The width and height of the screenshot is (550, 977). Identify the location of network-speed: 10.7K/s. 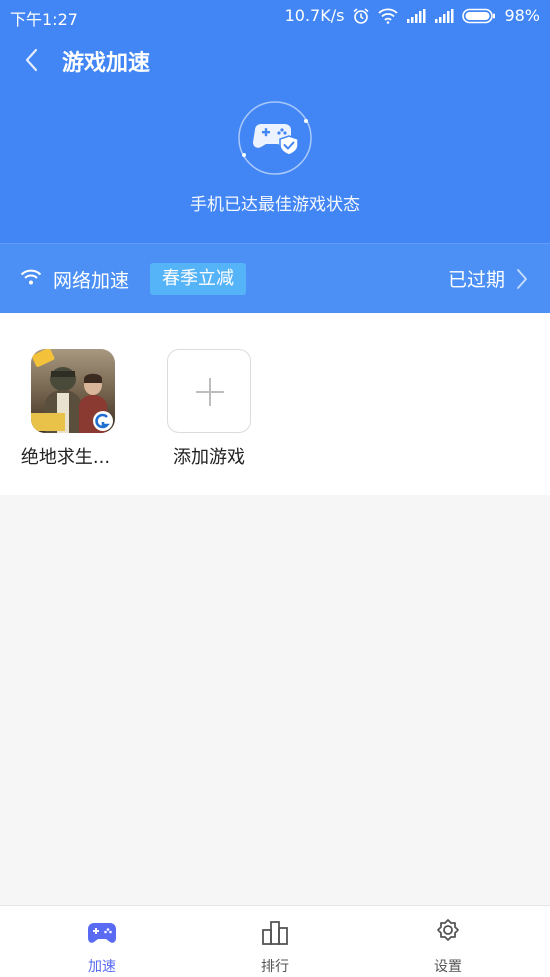
(314, 15).